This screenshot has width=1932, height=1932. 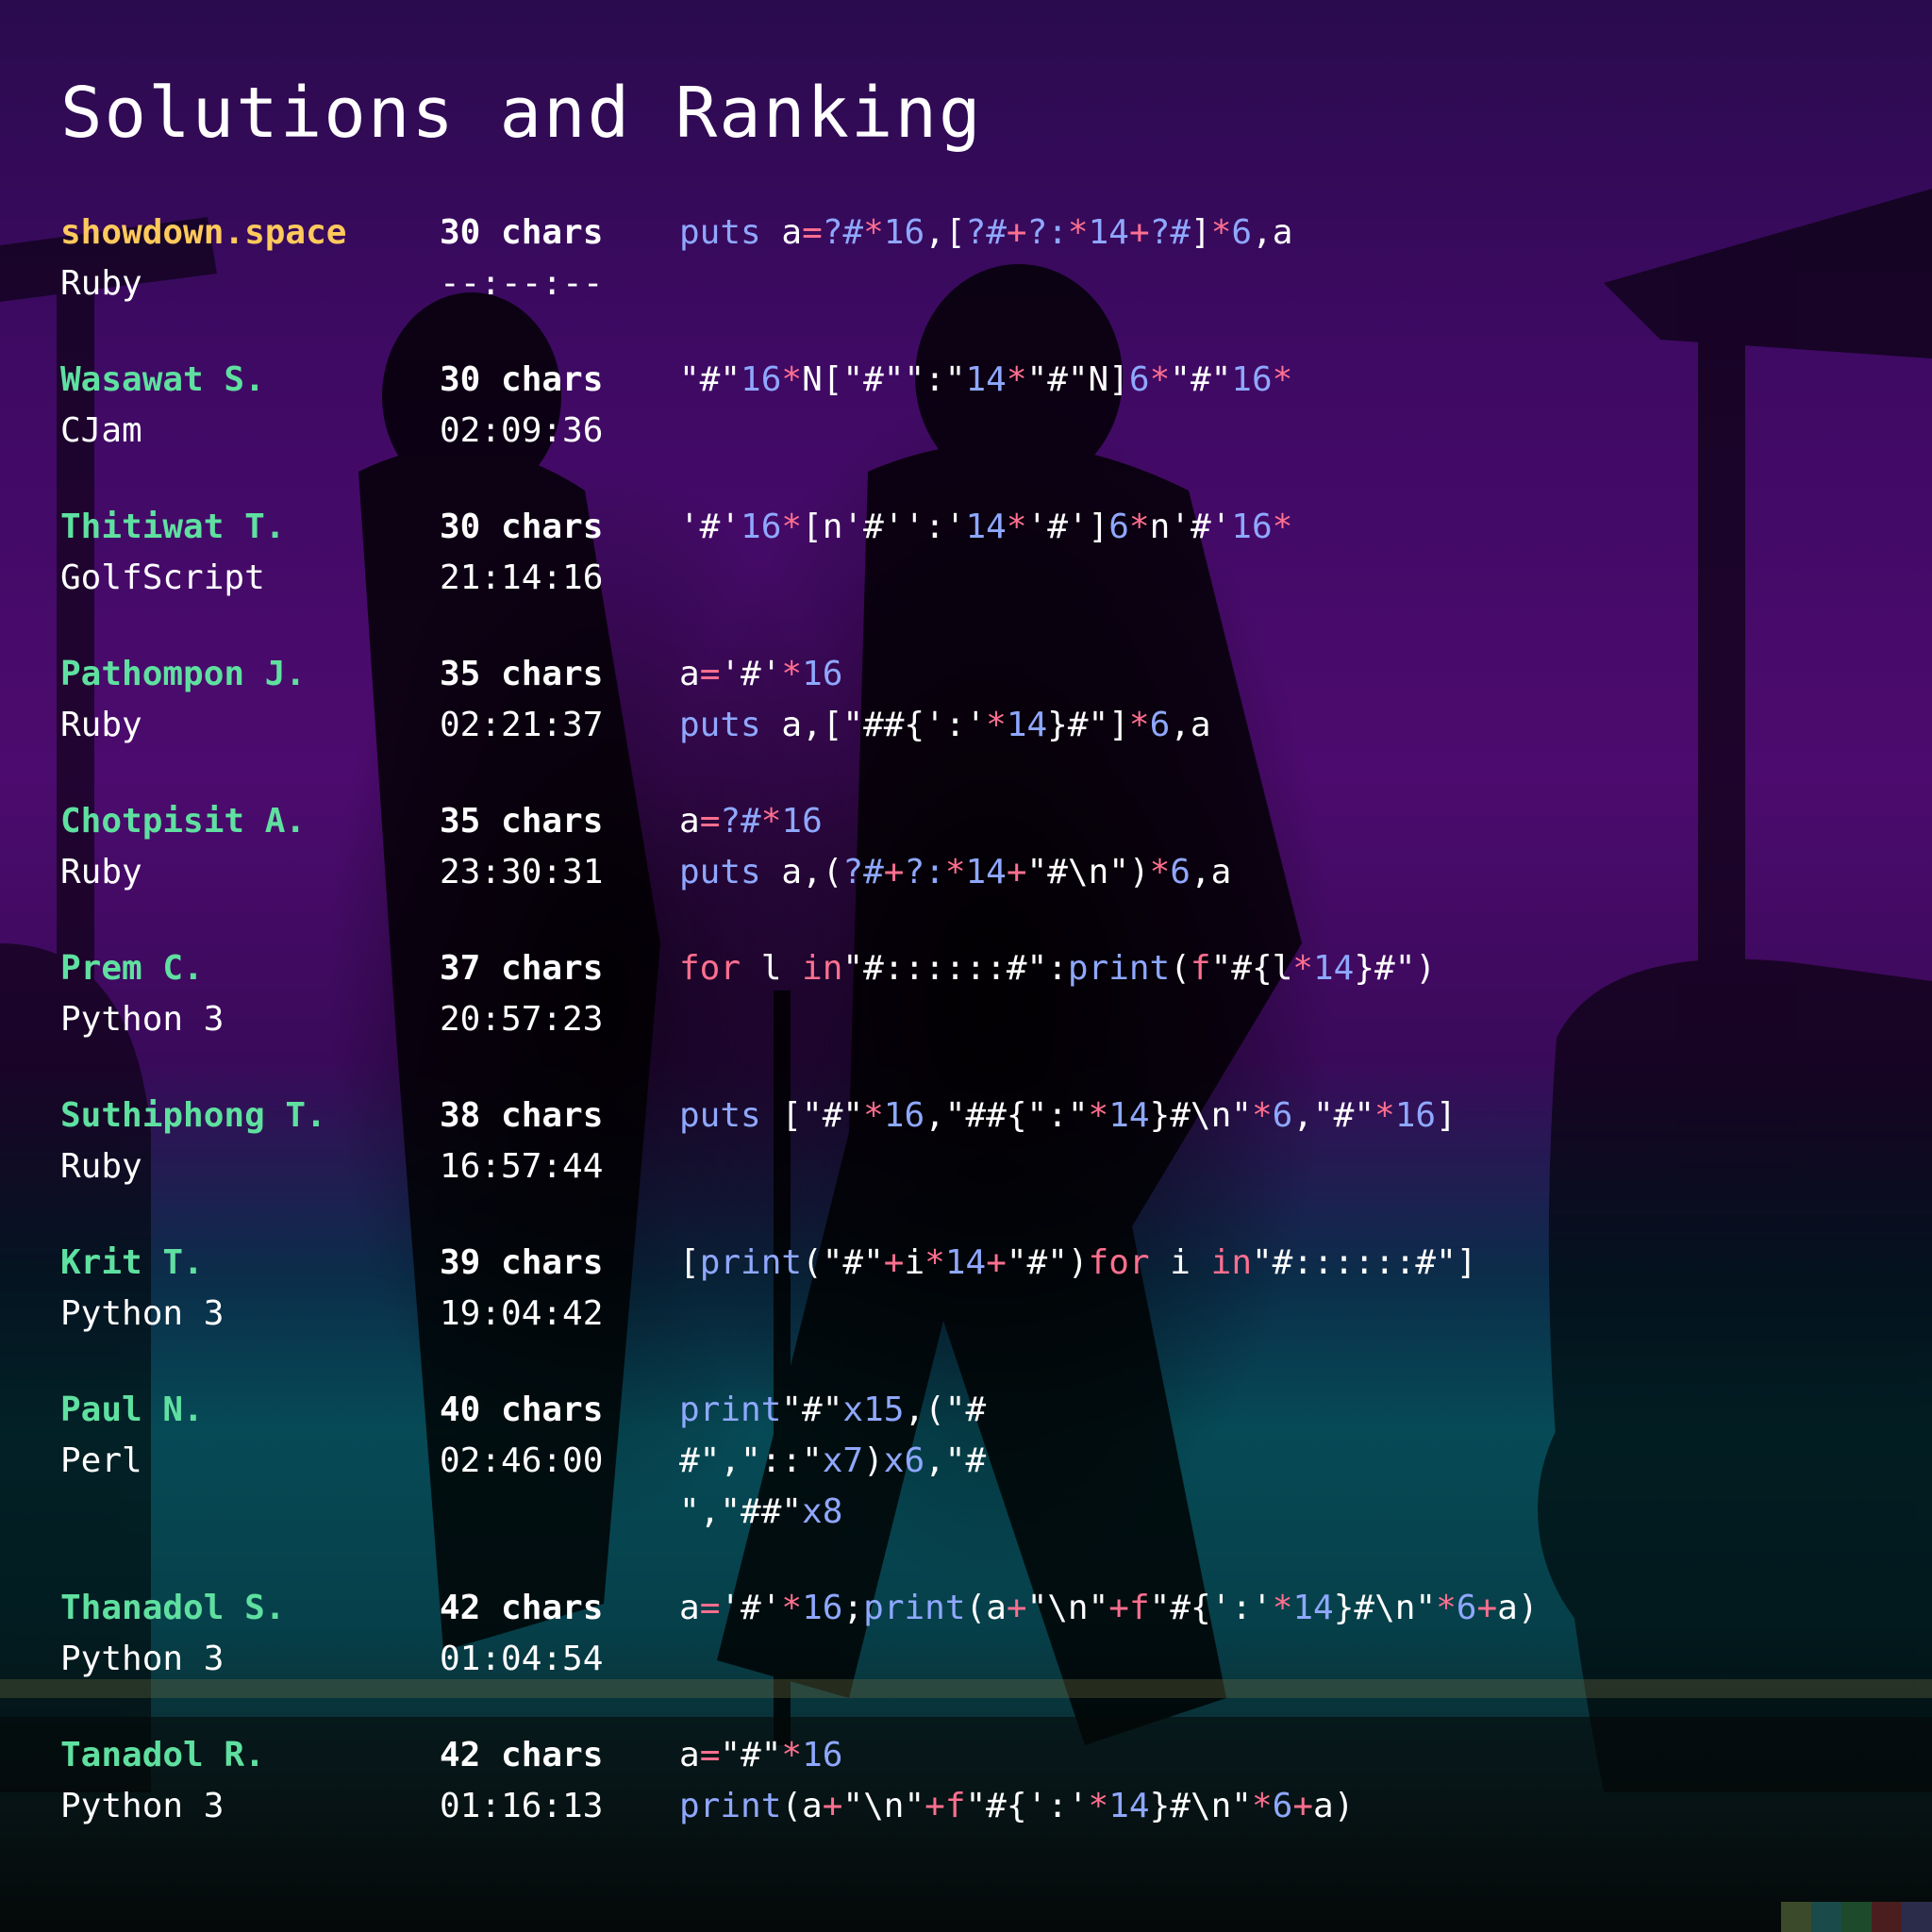 I want to click on char-count: 39 chars, so click(x=522, y=1263).